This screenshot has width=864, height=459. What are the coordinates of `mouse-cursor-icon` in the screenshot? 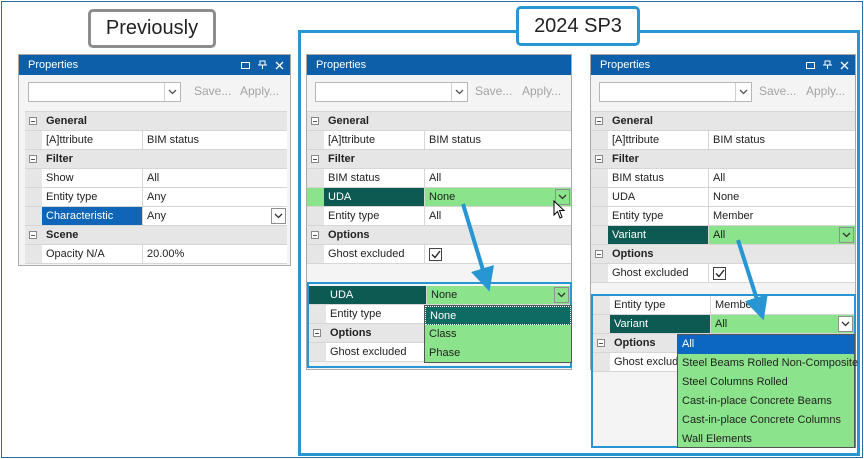 It's located at (559, 209).